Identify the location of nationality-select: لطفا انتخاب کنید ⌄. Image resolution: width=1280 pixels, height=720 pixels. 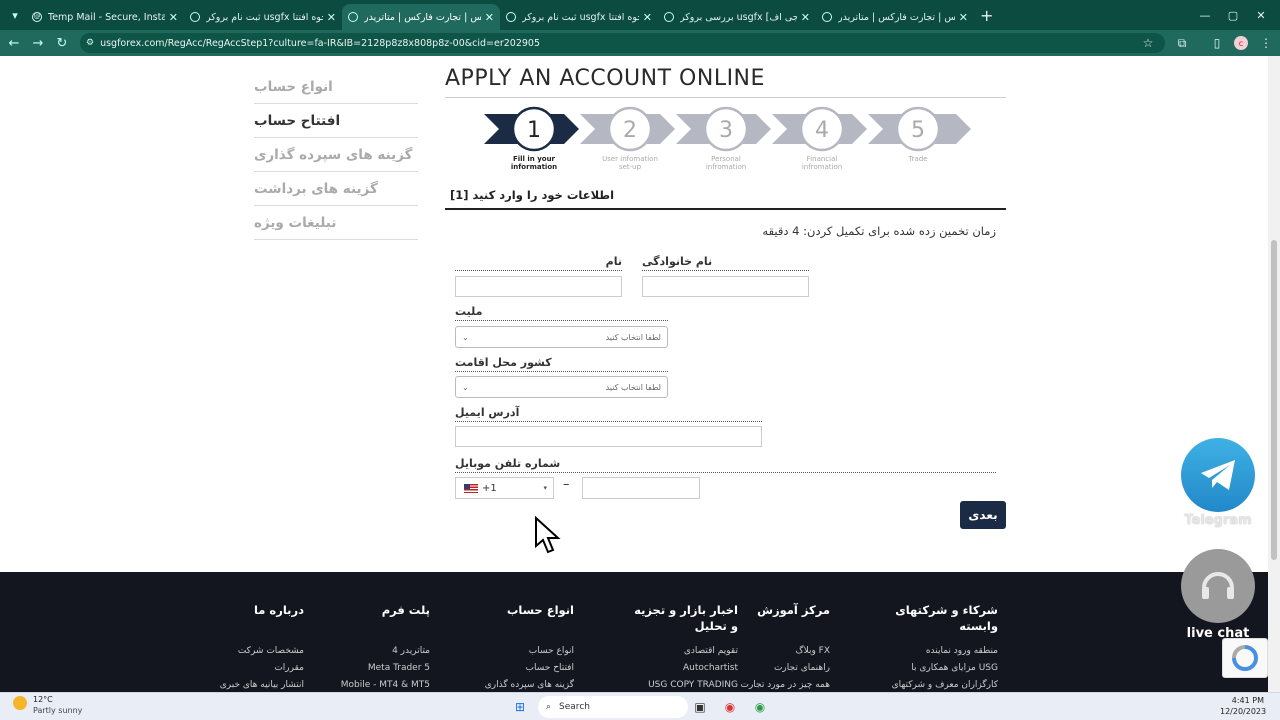
(561, 337).